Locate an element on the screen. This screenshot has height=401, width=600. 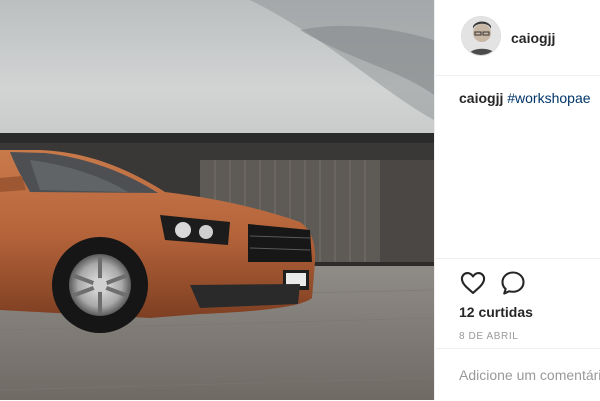
avatar-image is located at coordinates (481, 36).